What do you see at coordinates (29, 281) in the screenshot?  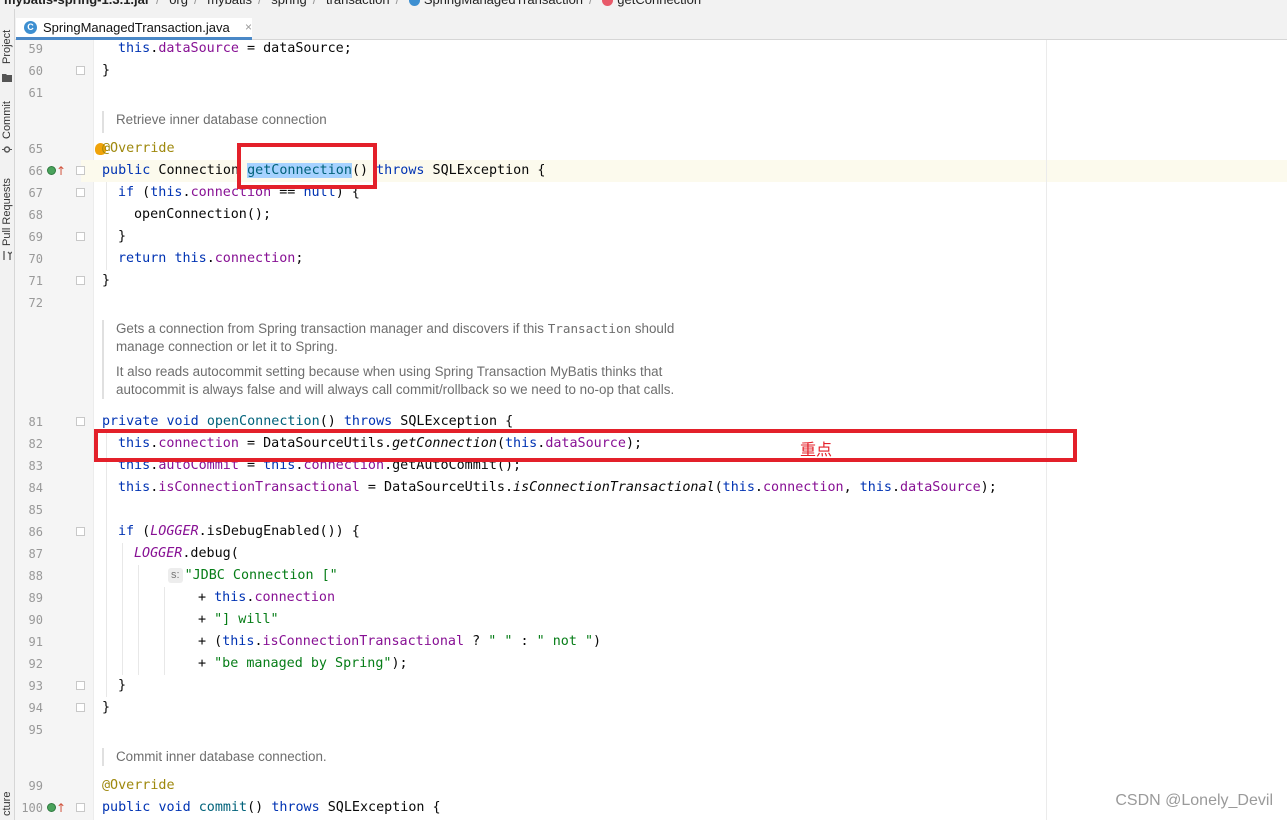 I see `line-number: 71` at bounding box center [29, 281].